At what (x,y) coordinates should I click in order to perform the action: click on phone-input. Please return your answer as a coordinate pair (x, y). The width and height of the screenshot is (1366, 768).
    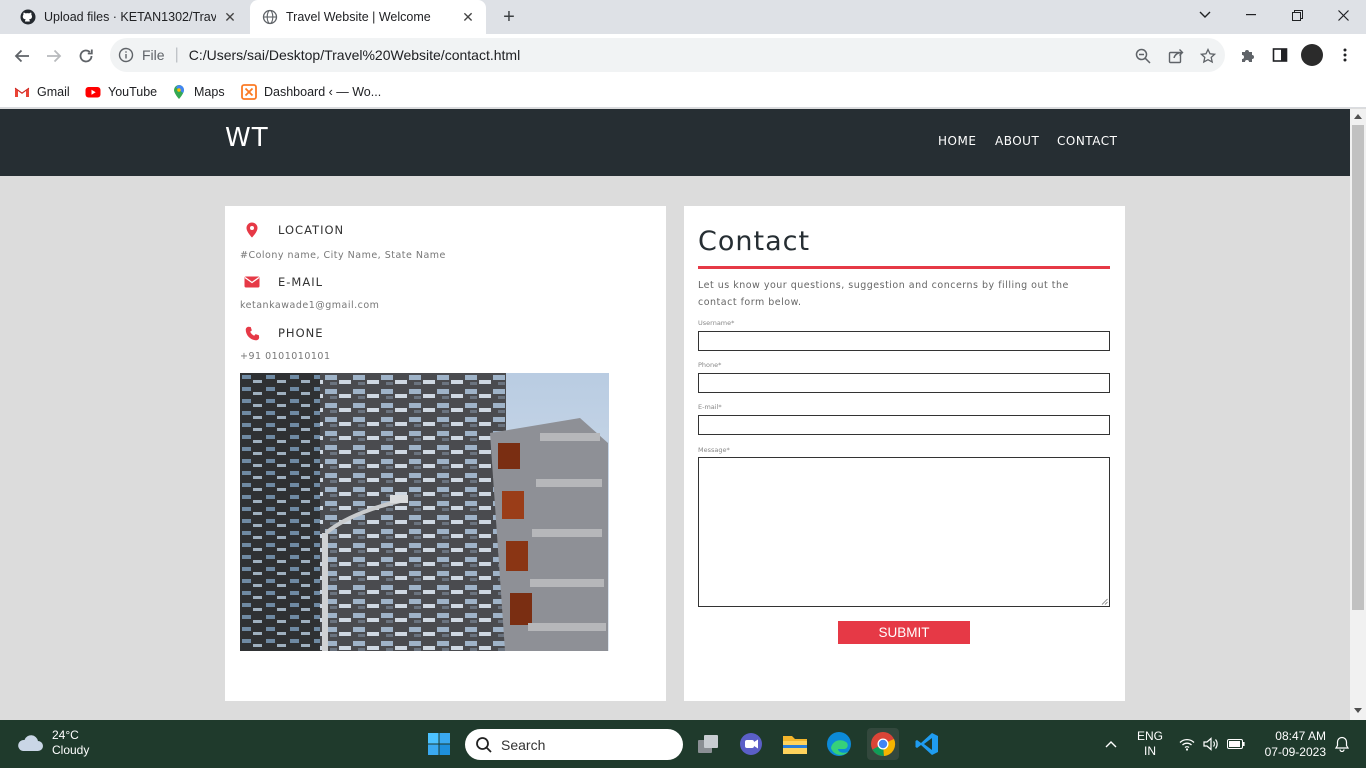
    Looking at the image, I should click on (904, 383).